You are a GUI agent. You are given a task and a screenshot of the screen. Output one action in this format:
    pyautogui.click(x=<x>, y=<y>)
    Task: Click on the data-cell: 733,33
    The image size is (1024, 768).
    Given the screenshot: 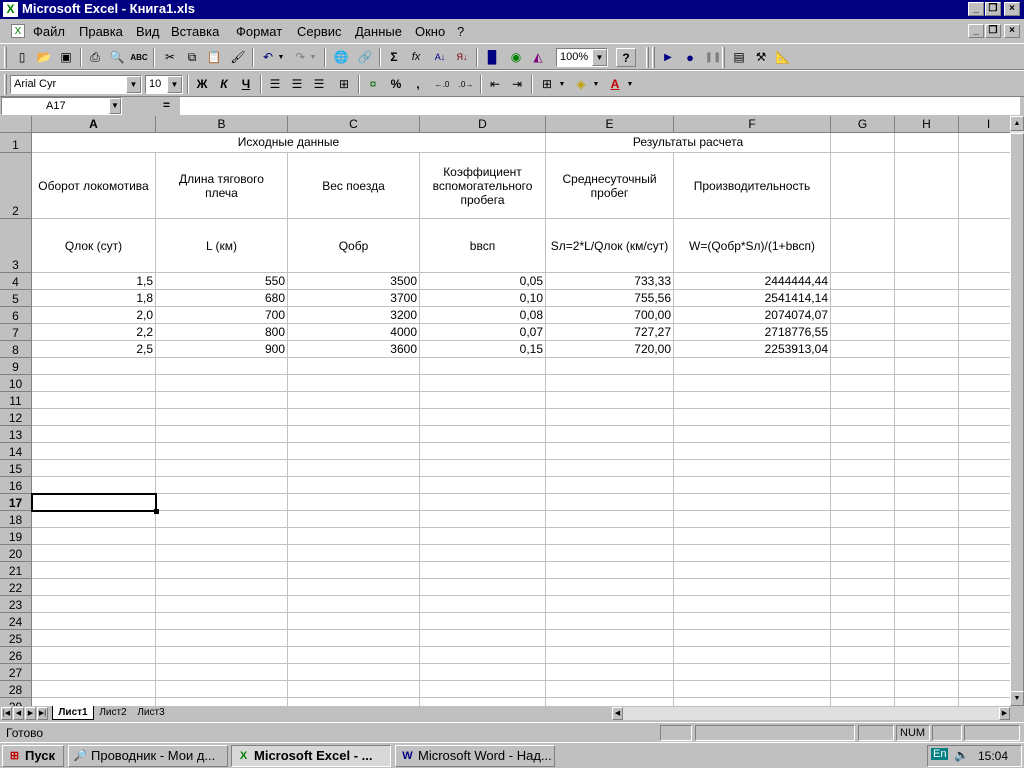 What is the action you would take?
    pyautogui.click(x=610, y=281)
    